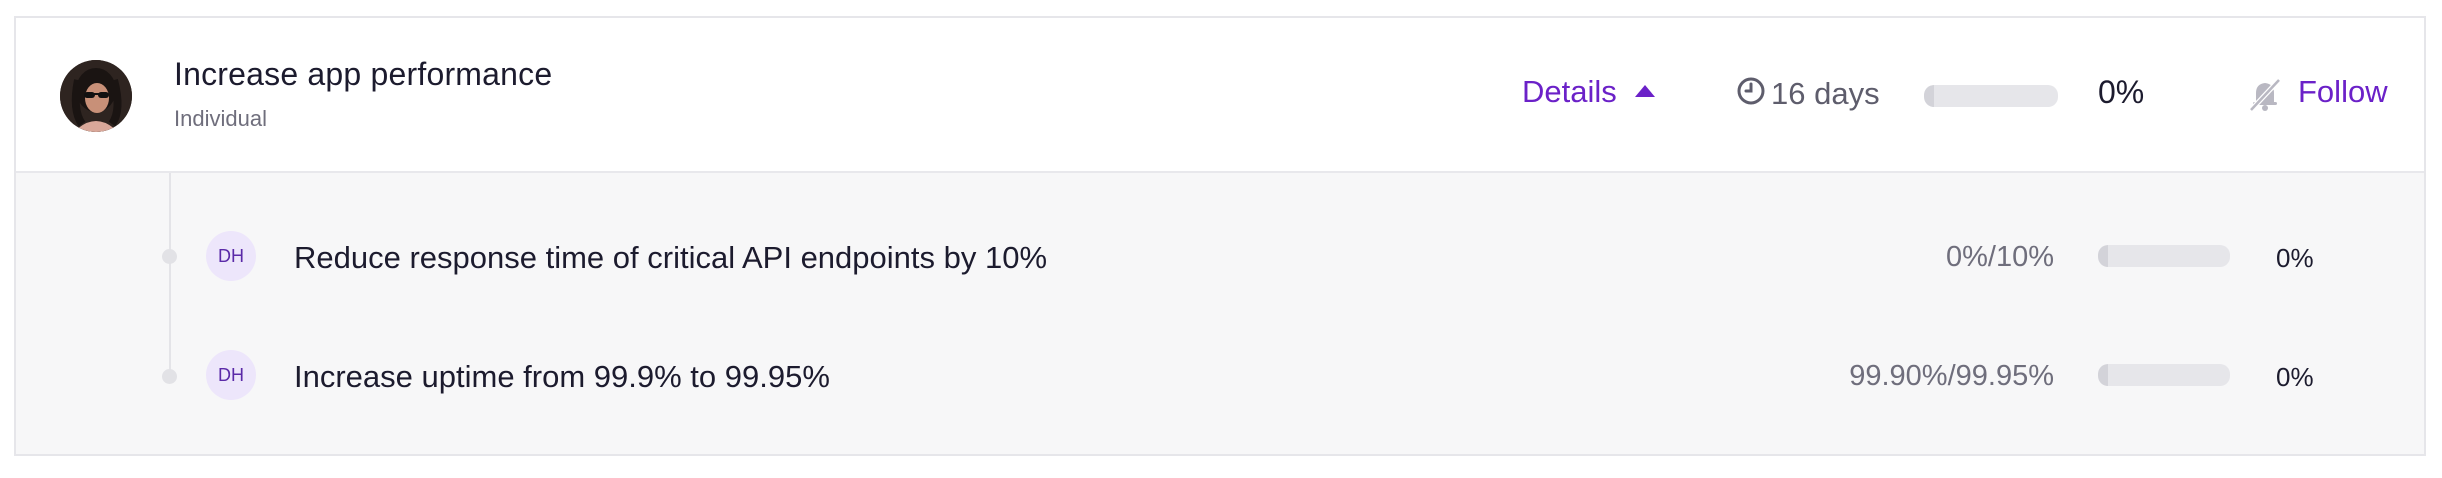 The height and width of the screenshot is (478, 2442). What do you see at coordinates (96, 96) in the screenshot?
I see `avatar` at bounding box center [96, 96].